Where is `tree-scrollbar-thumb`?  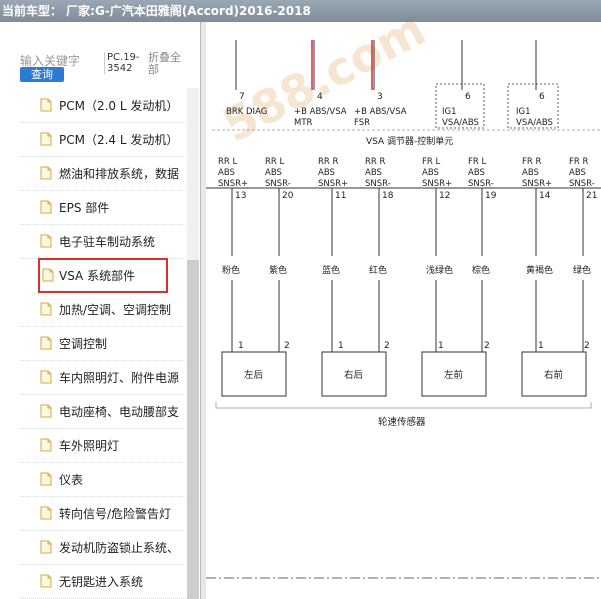 tree-scrollbar-thumb is located at coordinates (193, 429).